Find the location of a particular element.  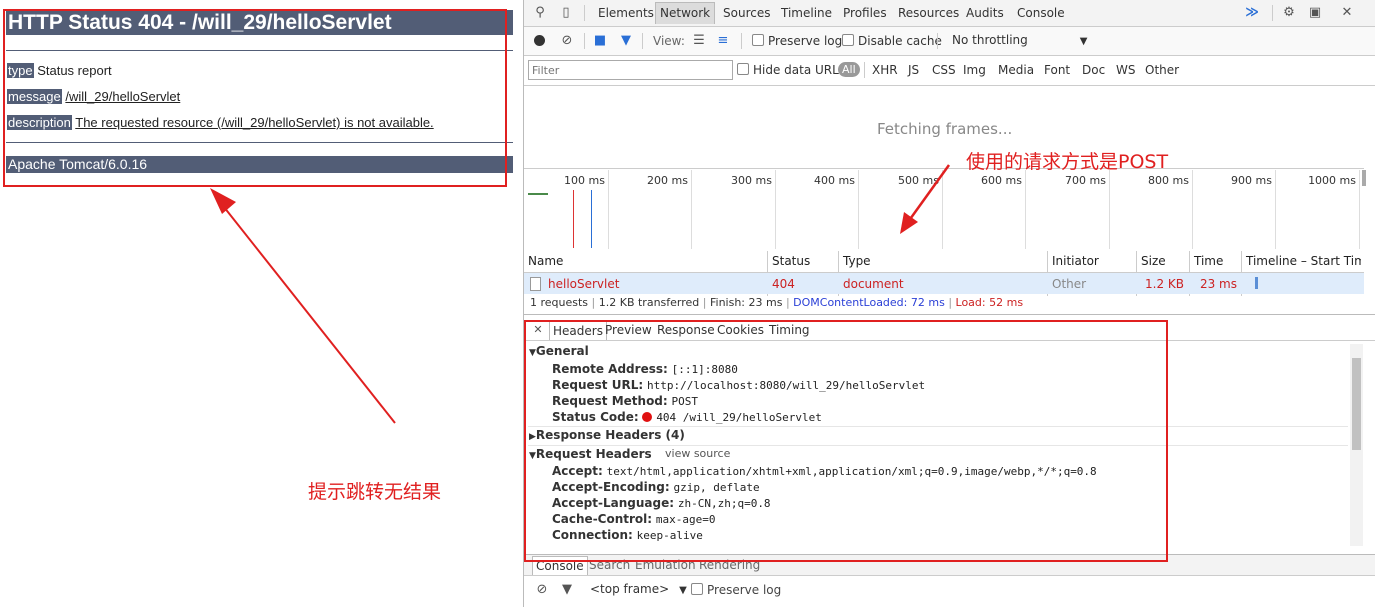

timeline-tick-label: 300 ms is located at coordinates (751, 180).